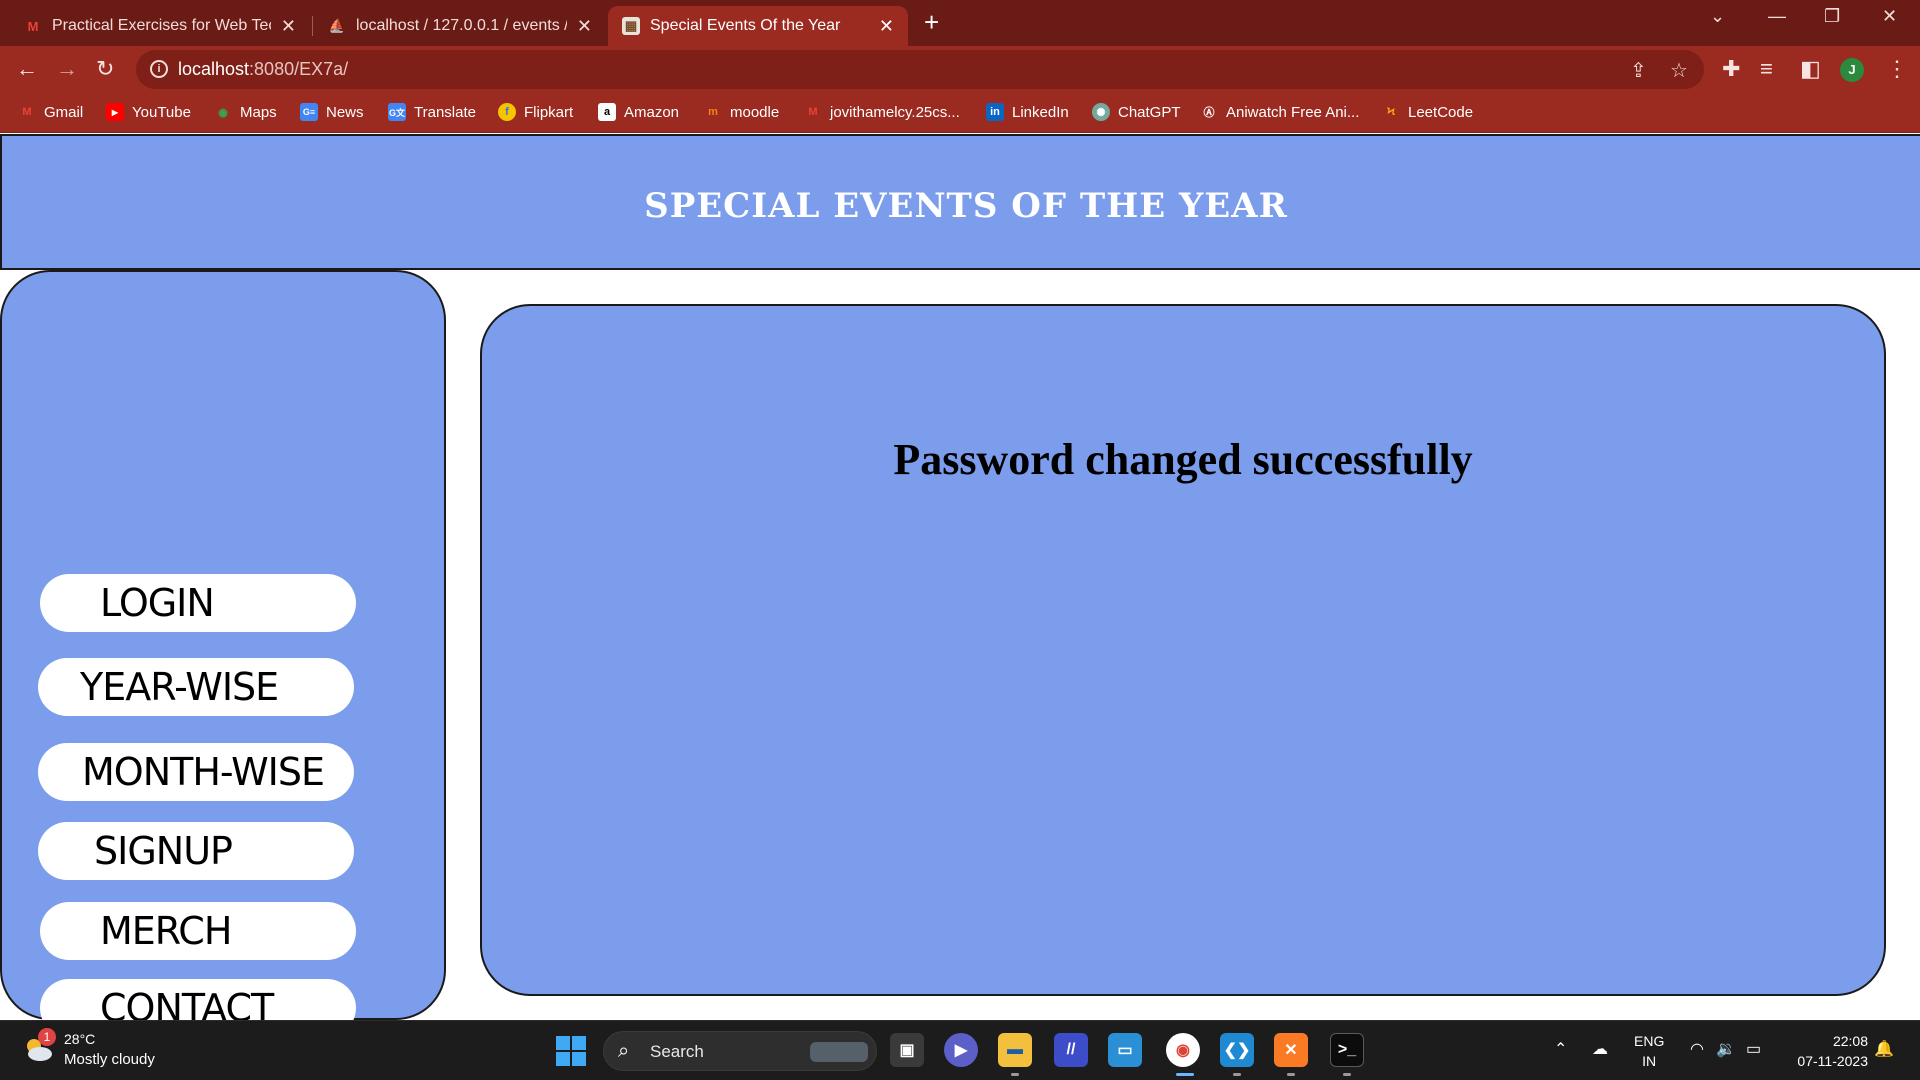 This screenshot has height=1080, width=1920. I want to click on xampp-icon: ✕, so click(1291, 1050).